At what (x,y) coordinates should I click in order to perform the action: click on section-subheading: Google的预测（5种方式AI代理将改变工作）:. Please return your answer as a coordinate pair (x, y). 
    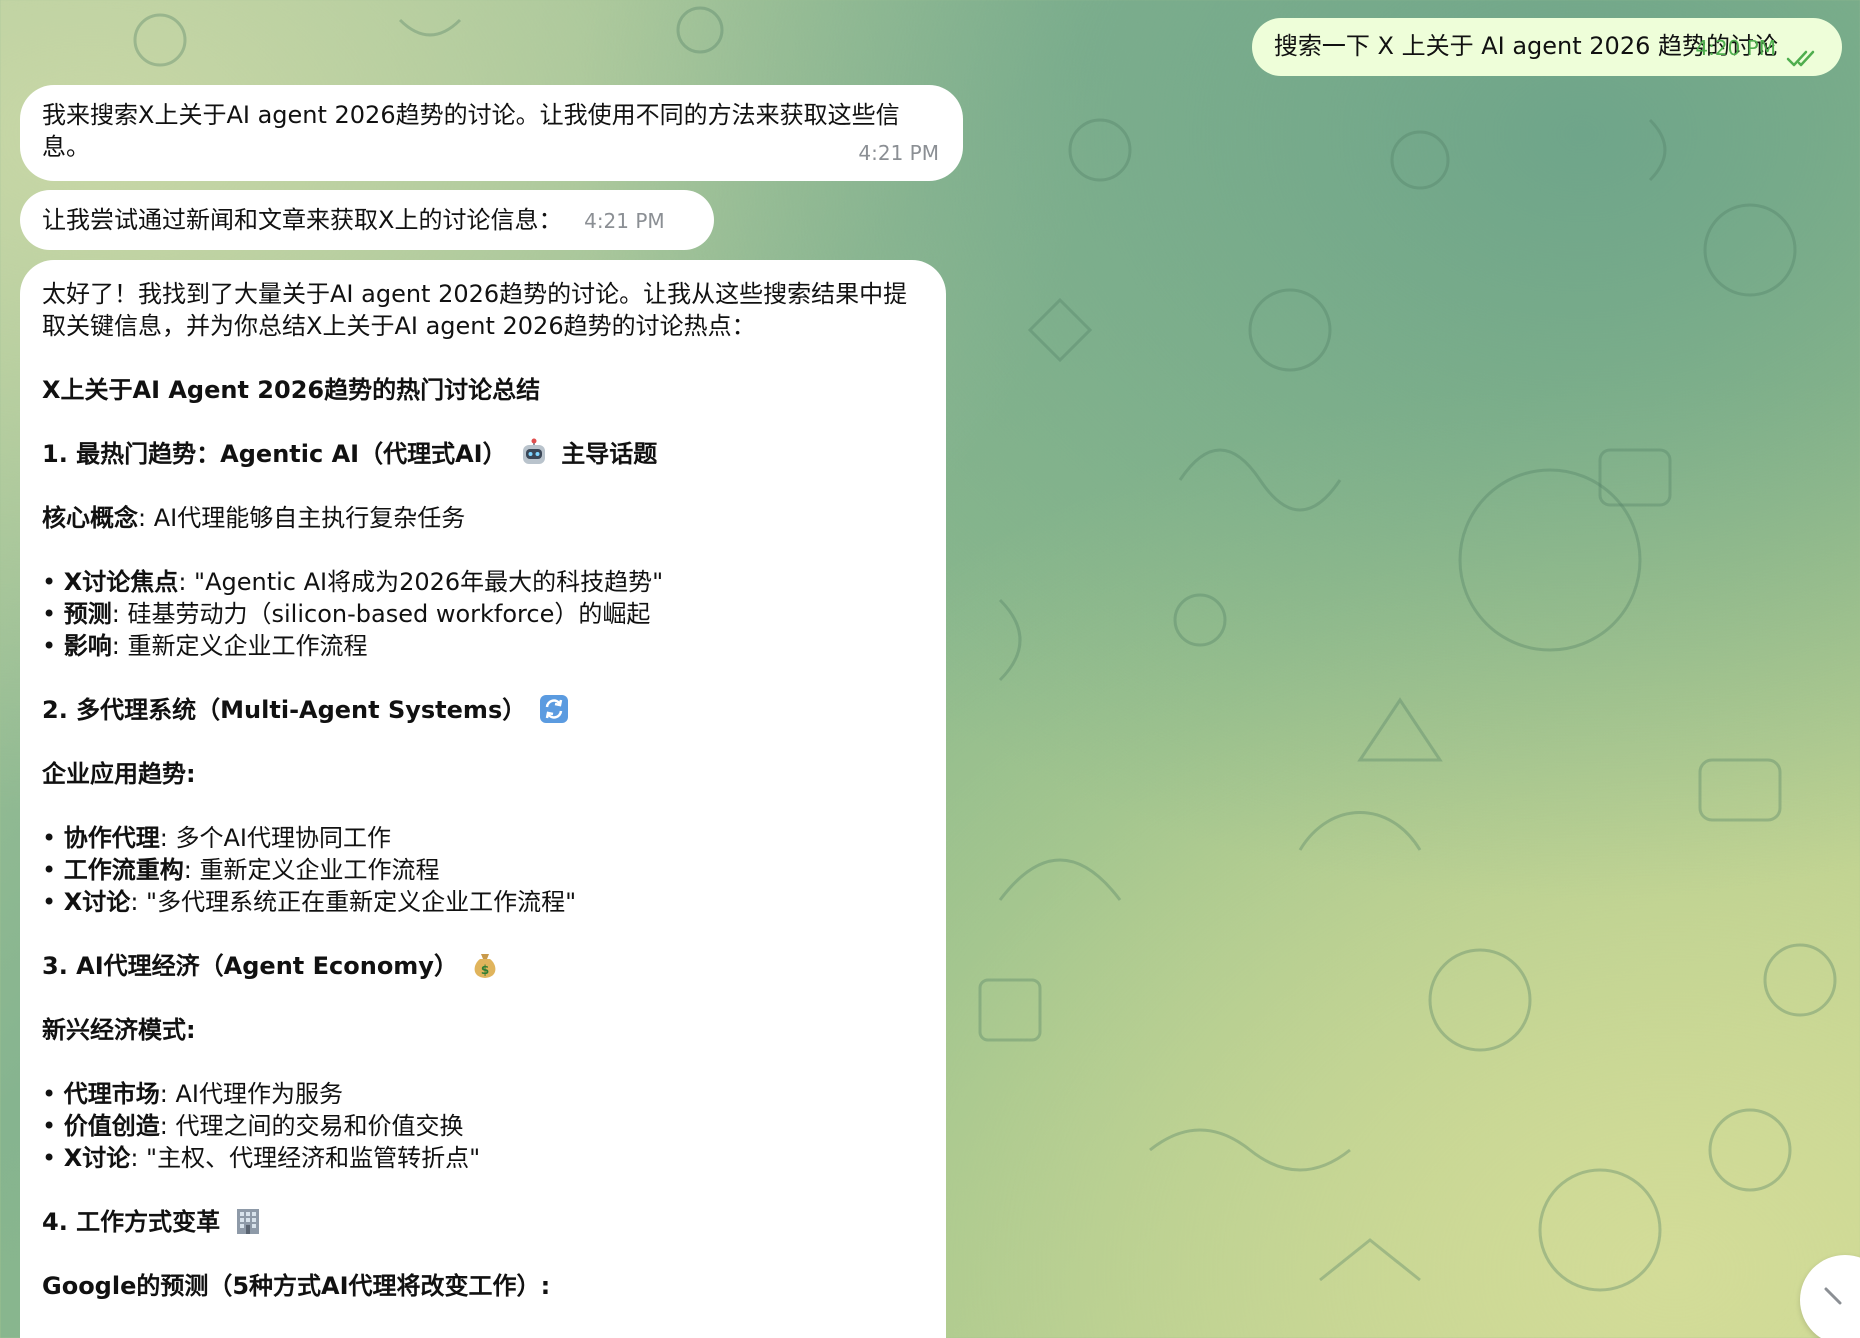
    Looking at the image, I should click on (296, 1286).